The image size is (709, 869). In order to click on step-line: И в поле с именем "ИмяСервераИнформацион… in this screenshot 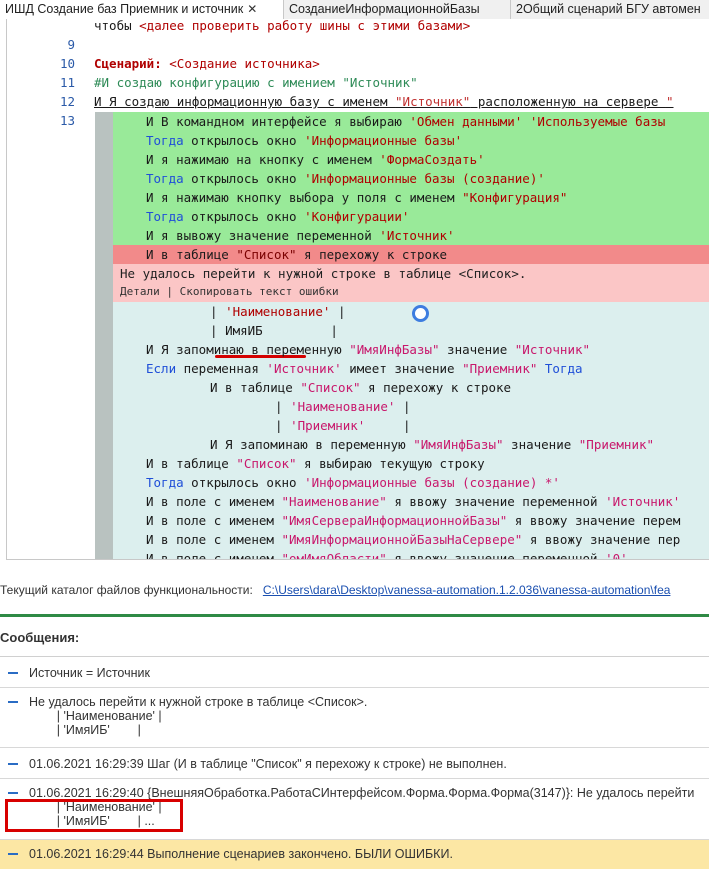, I will do `click(413, 520)`.